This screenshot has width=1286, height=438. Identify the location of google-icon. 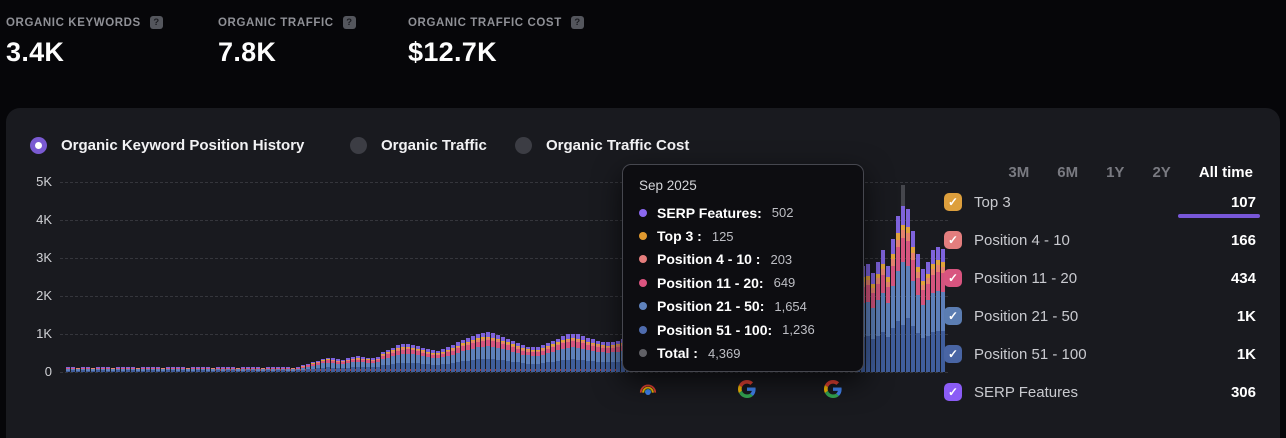
(747, 389).